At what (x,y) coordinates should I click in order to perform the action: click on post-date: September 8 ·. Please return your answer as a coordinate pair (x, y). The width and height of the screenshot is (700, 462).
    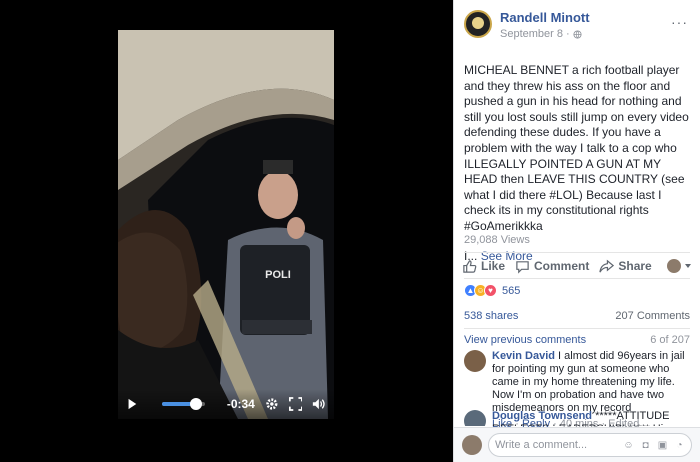
    Looking at the image, I should click on (535, 34).